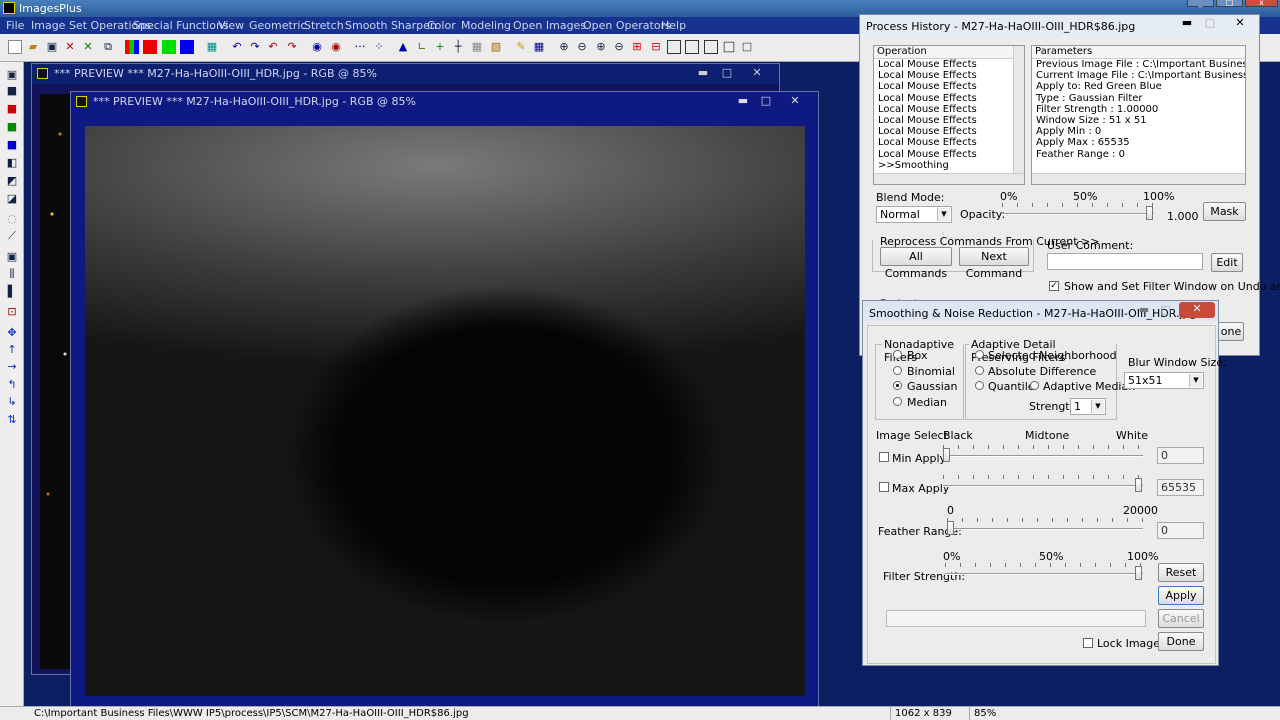  What do you see at coordinates (766, 101) in the screenshot?
I see `preview-front-maximize-button: □` at bounding box center [766, 101].